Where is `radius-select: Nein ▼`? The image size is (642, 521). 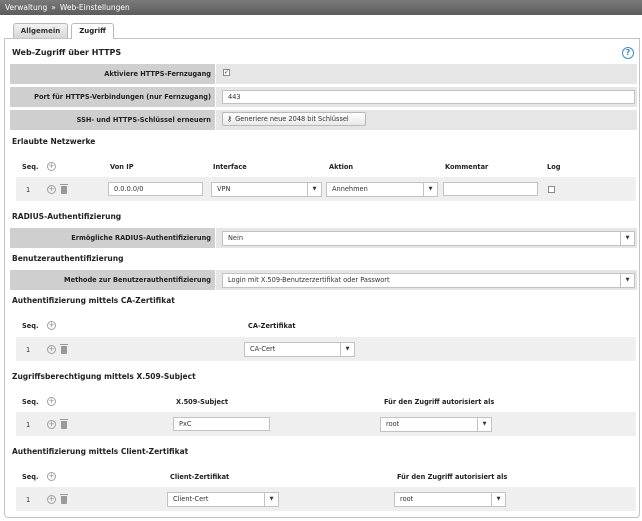 radius-select: Nein ▼ is located at coordinates (428, 238).